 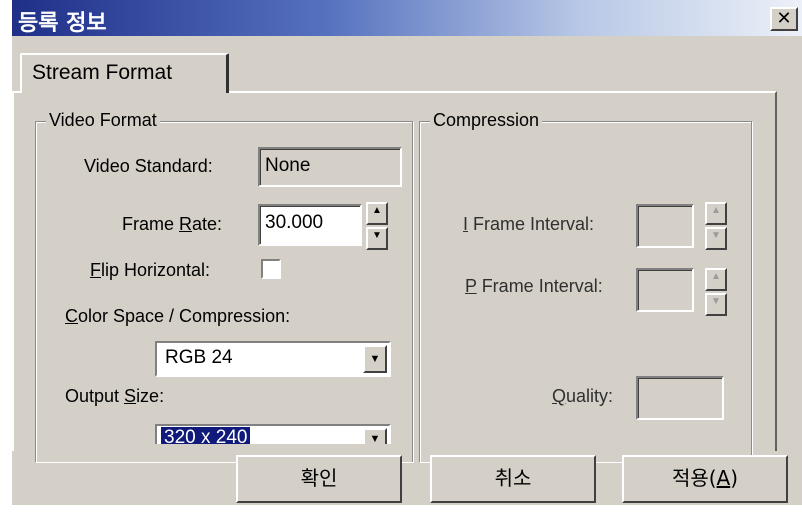 I want to click on flip-horizontal-label: Flip Horizontal:, so click(x=150, y=270).